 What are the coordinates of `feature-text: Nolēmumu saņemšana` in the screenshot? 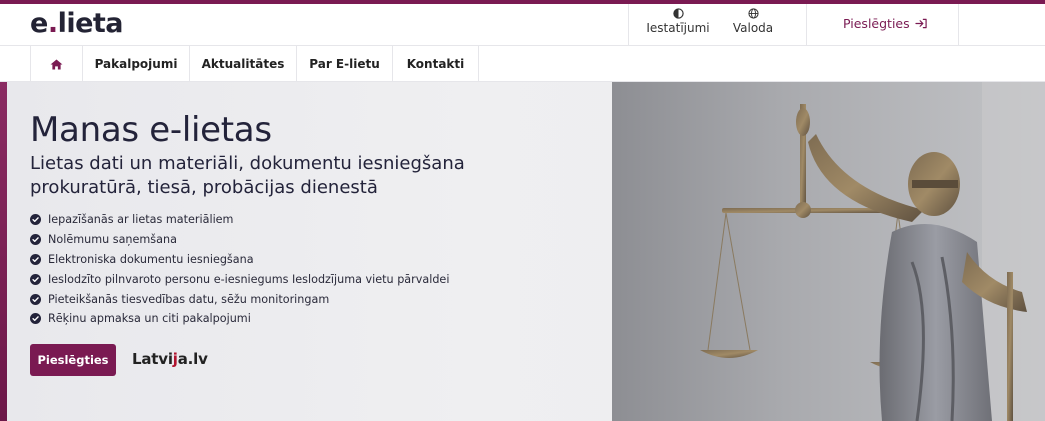 It's located at (112, 240).